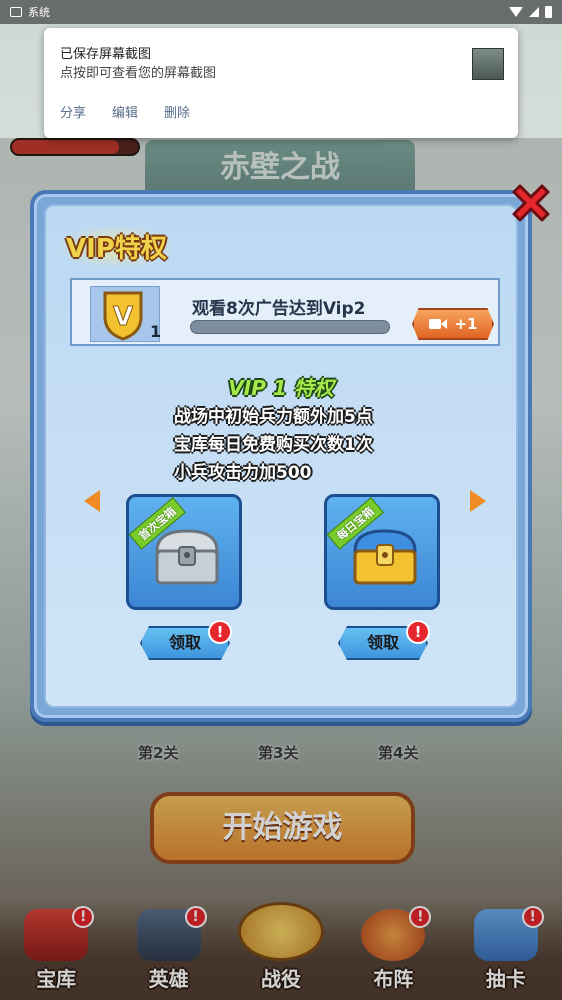 This screenshot has height=1000, width=562. Describe the element at coordinates (281, 83) in the screenshot. I see `screenshot-notification: 已保存屏幕截图 点按即可查看您的屏幕截图 分享 编辑 删除` at that location.